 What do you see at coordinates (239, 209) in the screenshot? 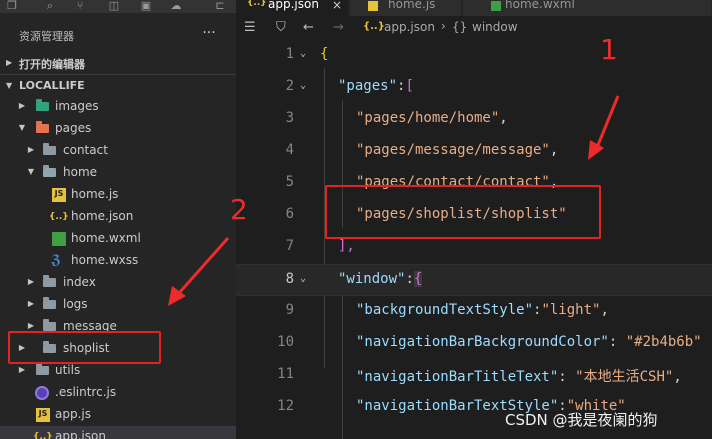
I see `annotation-number-2: 2` at bounding box center [239, 209].